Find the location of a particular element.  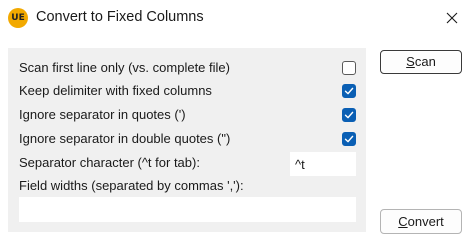

convert-button: Convert is located at coordinates (421, 221).